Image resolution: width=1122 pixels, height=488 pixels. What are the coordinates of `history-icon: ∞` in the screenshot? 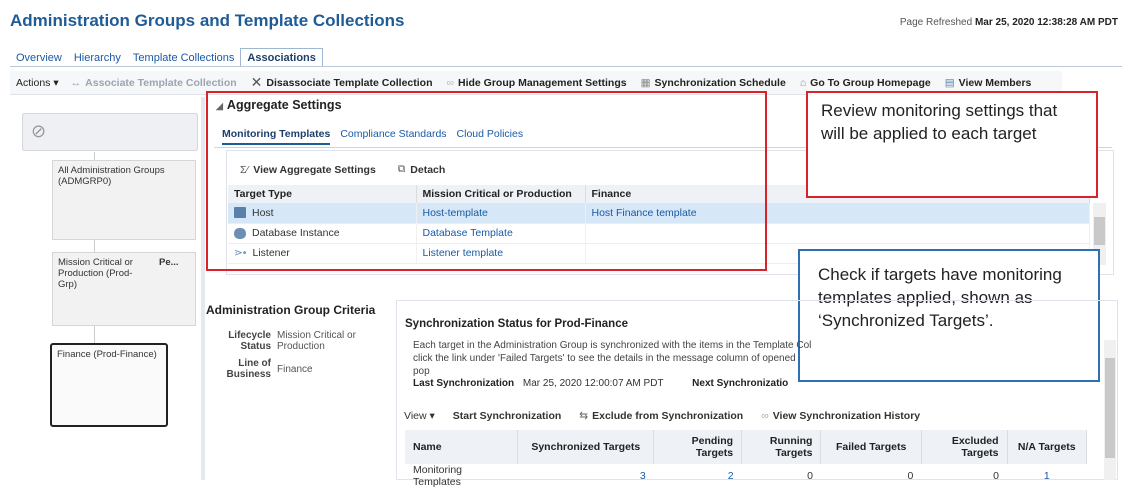 It's located at (765, 416).